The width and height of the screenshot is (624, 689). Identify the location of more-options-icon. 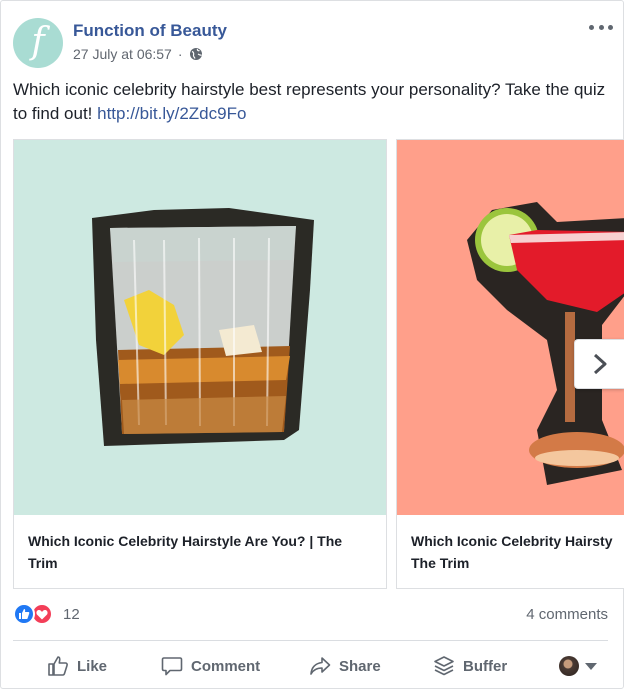
(601, 27).